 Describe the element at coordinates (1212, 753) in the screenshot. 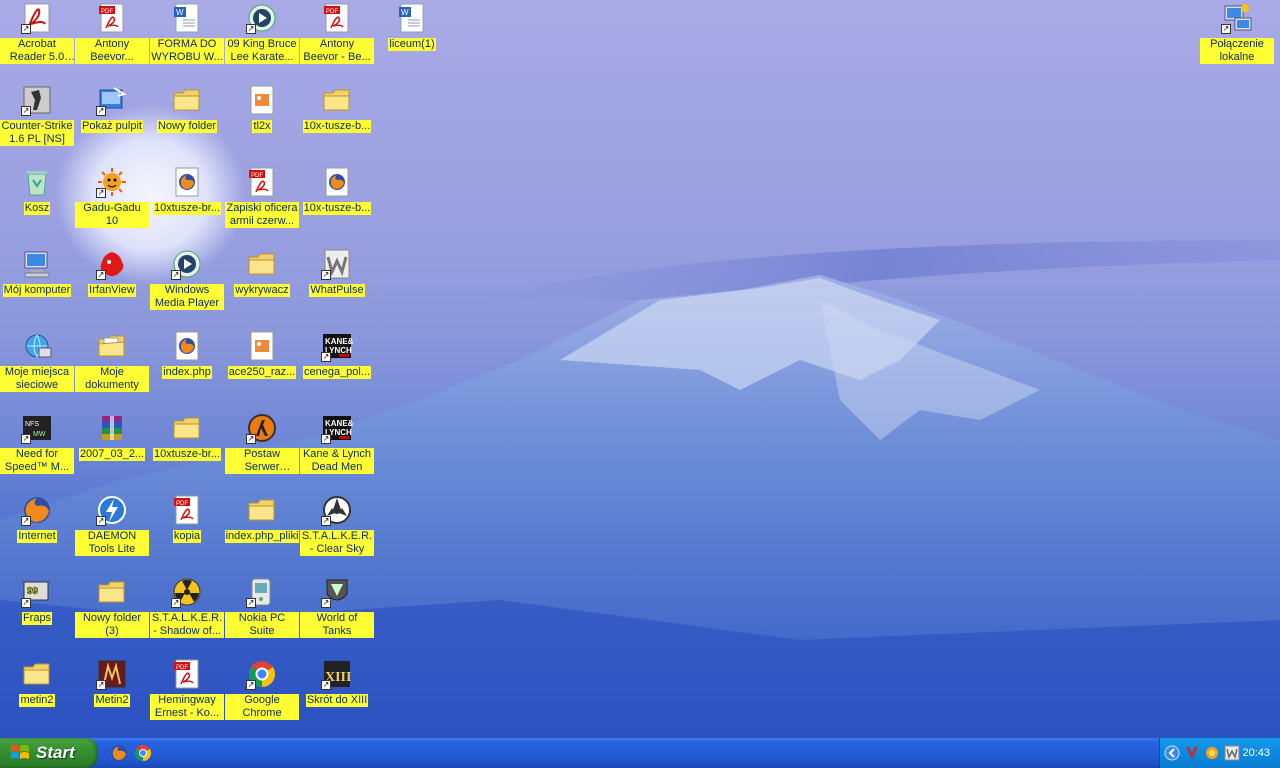

I see `gadu-tray-icon` at that location.